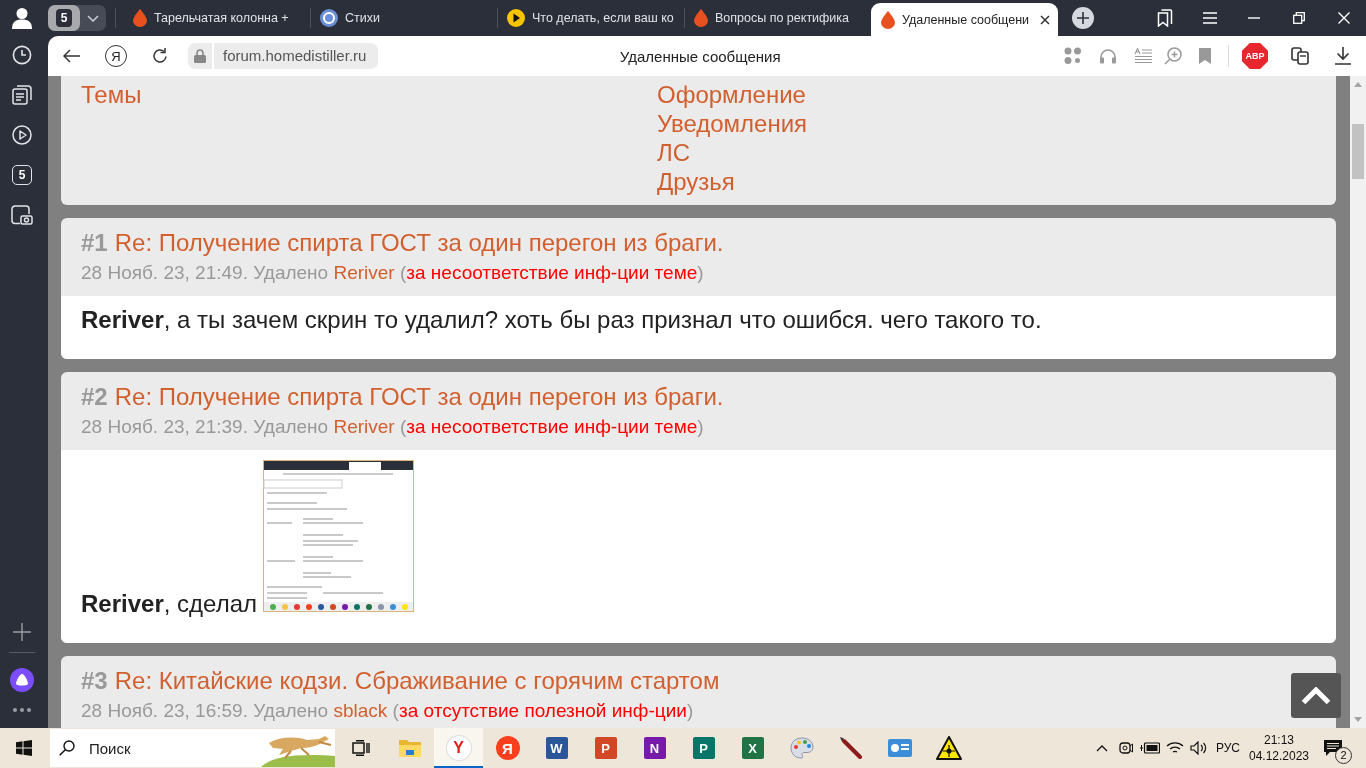  I want to click on minimize-icon, so click(1254, 18).